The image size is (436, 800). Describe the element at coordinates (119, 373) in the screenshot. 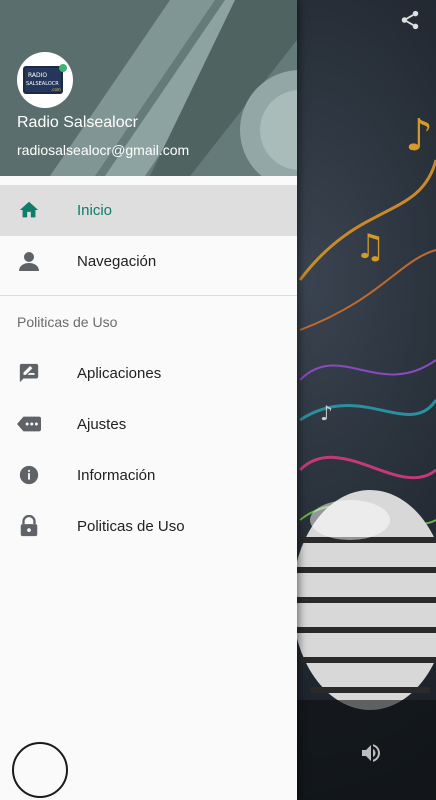

I see `menu-item-label: Aplicaciones` at that location.